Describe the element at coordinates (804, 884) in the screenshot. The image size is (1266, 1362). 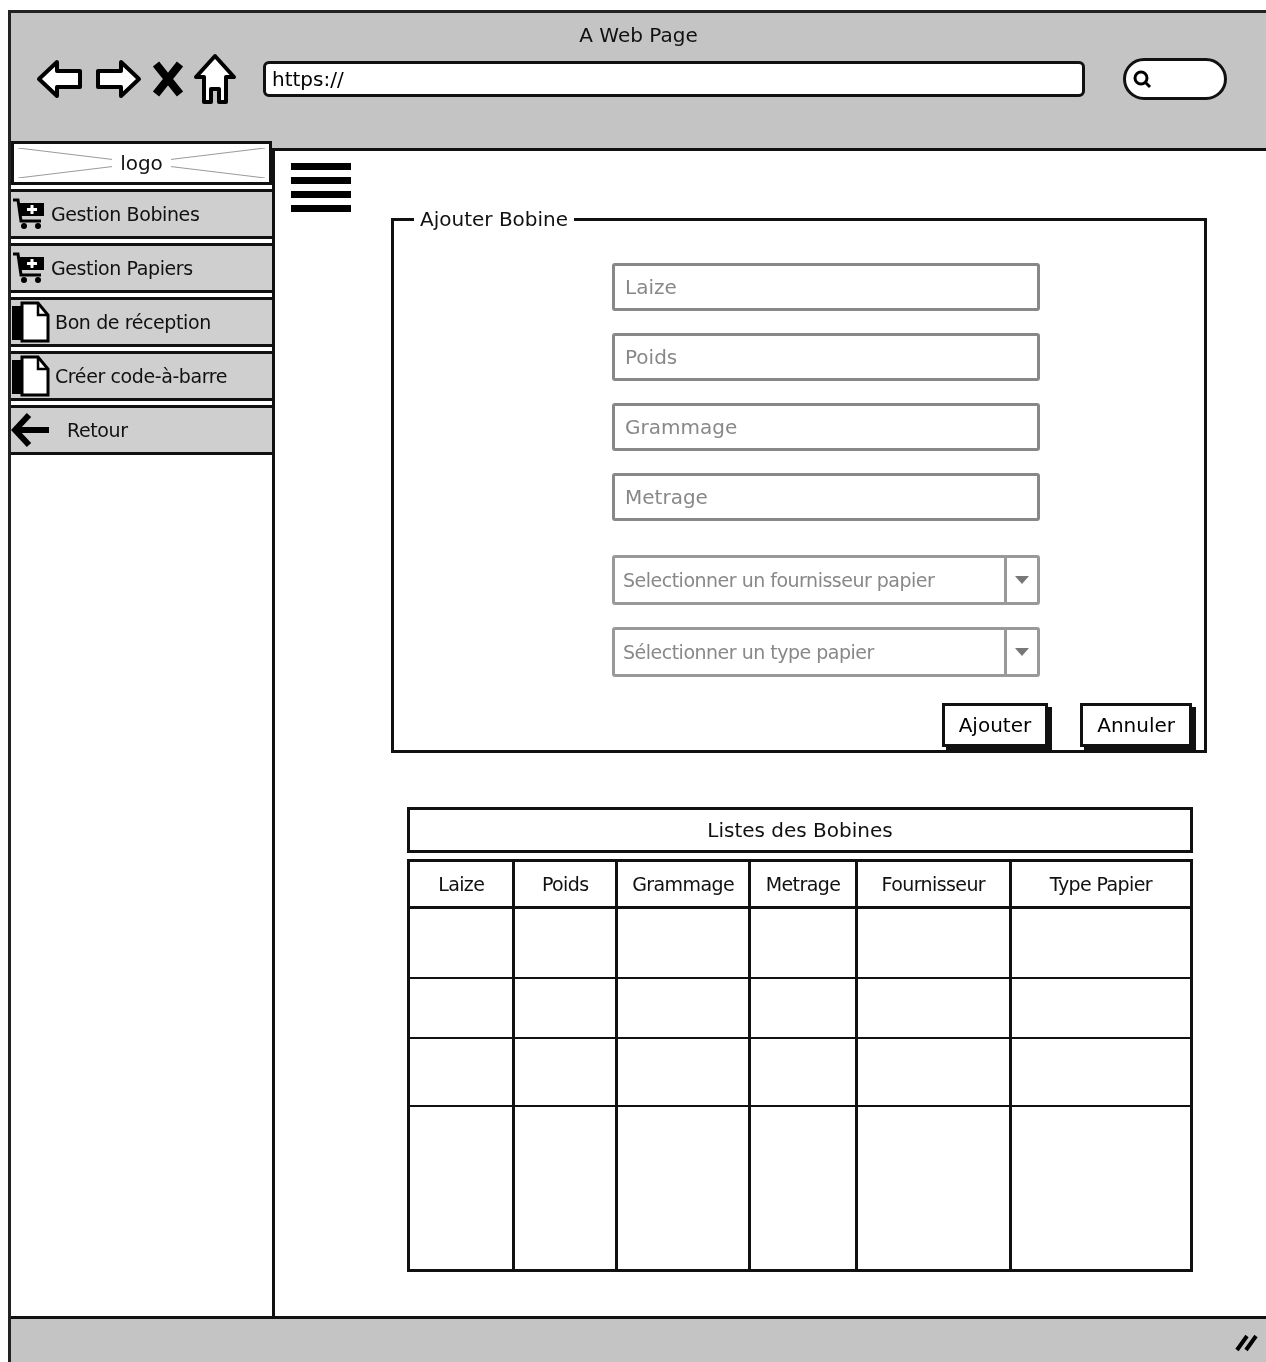
I see `column-header: Metrage` at that location.